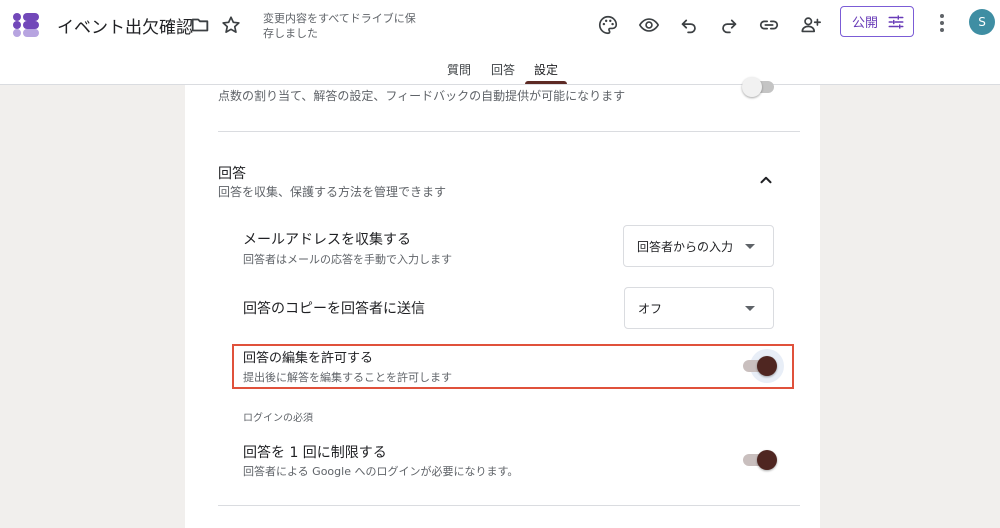 Image resolution: width=1000 pixels, height=528 pixels. I want to click on folder-icon, so click(200, 25).